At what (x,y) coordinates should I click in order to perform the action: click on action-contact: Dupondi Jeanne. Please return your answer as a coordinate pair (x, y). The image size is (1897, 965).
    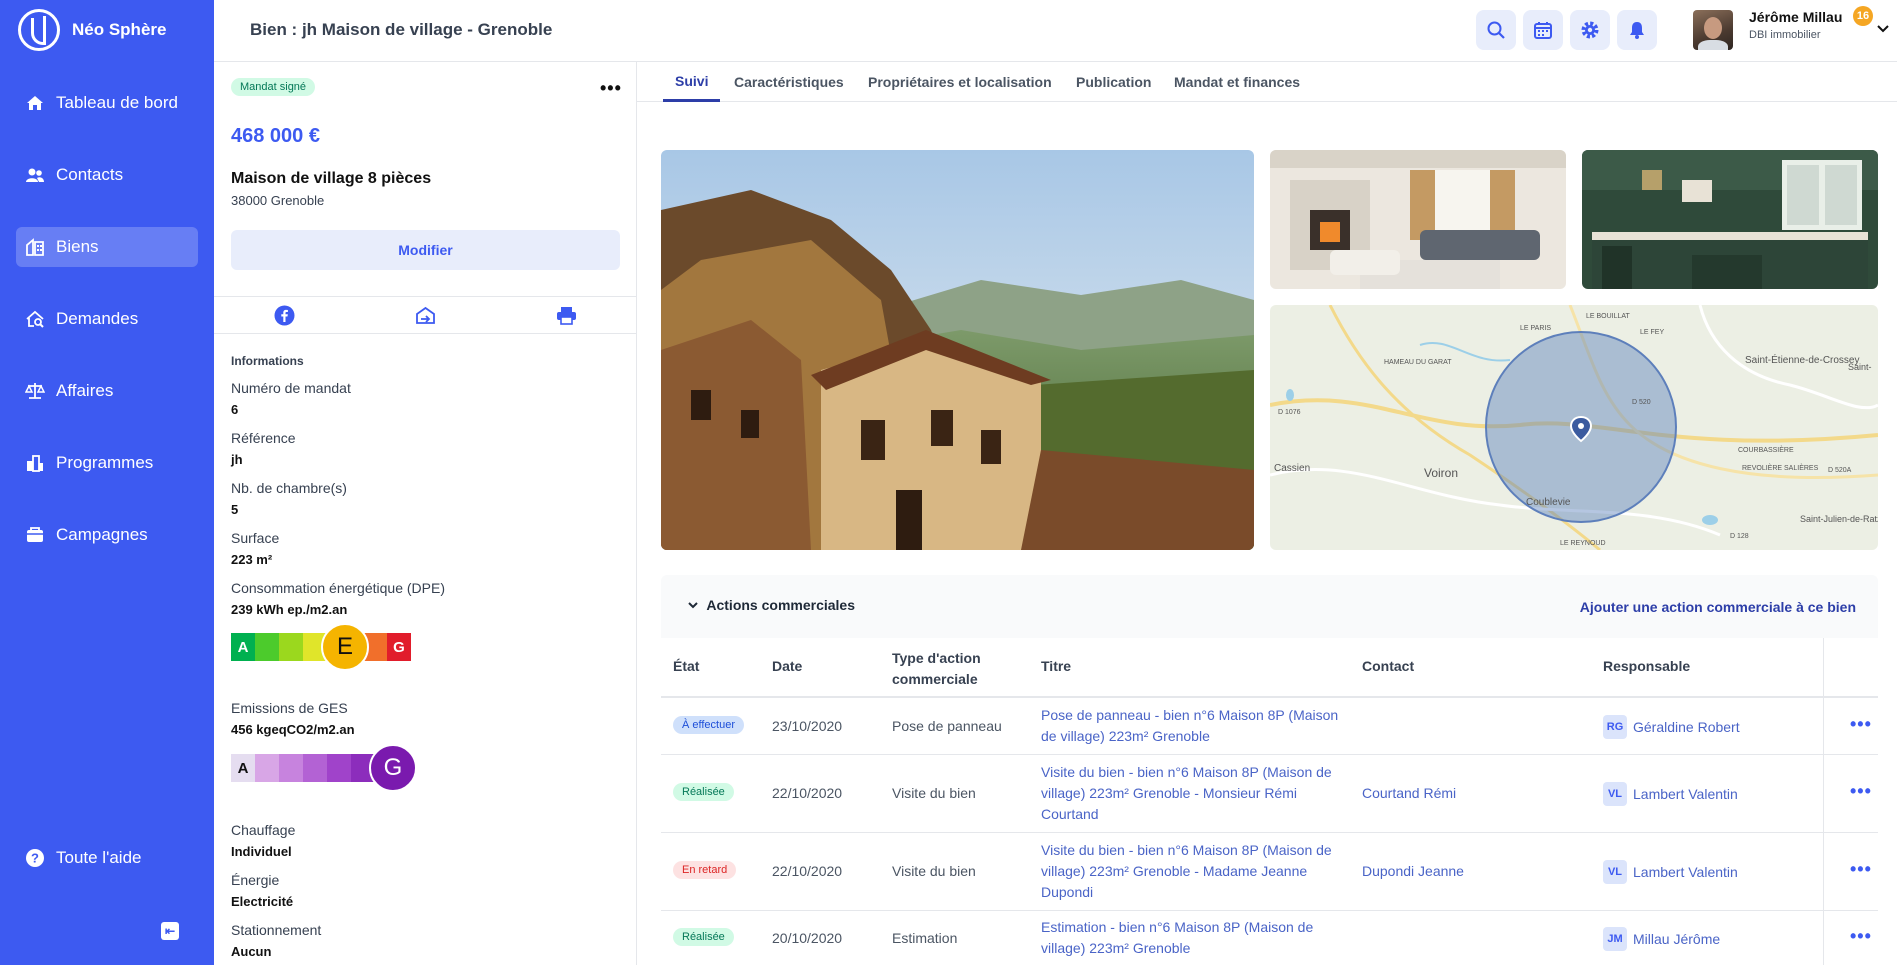
    Looking at the image, I should click on (1413, 871).